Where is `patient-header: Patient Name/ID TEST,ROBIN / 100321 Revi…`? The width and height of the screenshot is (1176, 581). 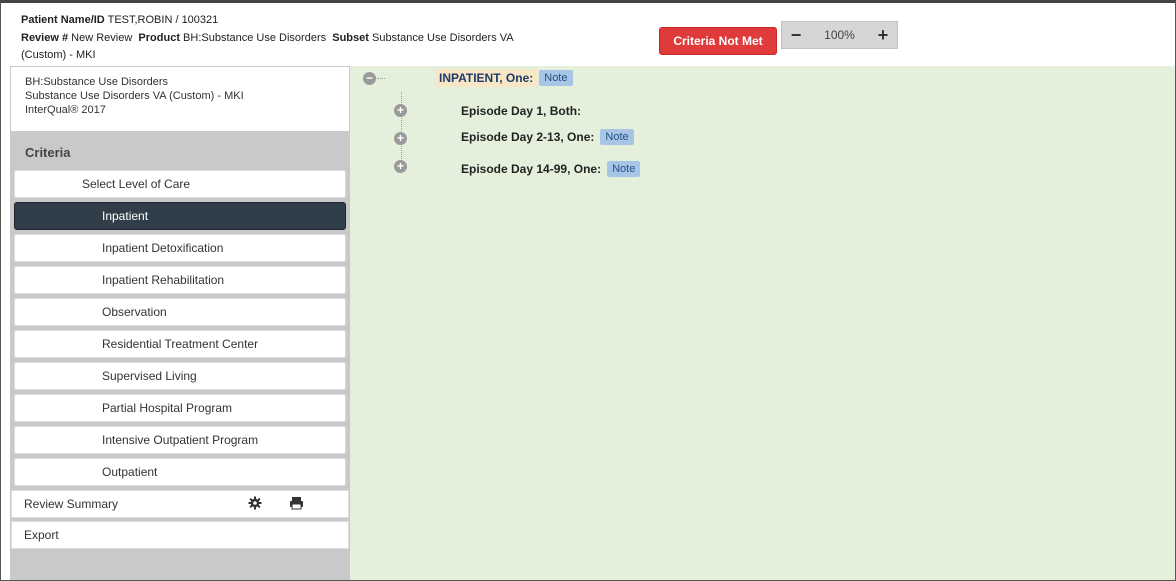 patient-header: Patient Name/ID TEST,ROBIN / 100321 Revi… is located at coordinates (588, 34).